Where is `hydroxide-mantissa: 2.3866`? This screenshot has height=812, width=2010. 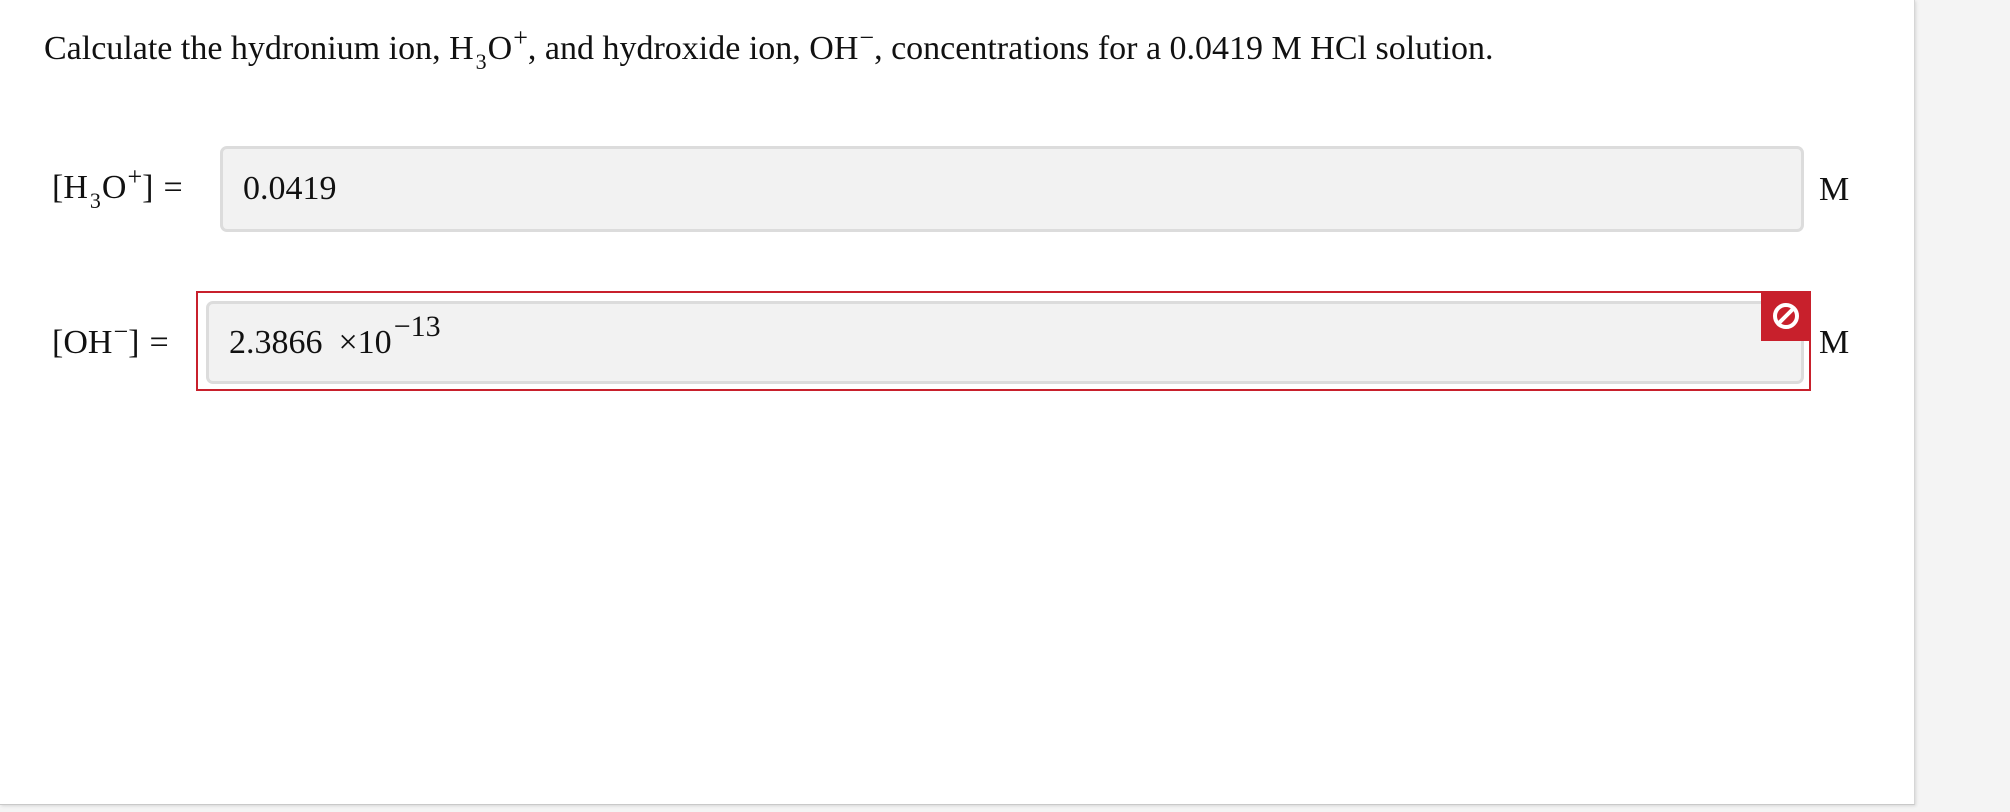 hydroxide-mantissa: 2.3866 is located at coordinates (276, 342).